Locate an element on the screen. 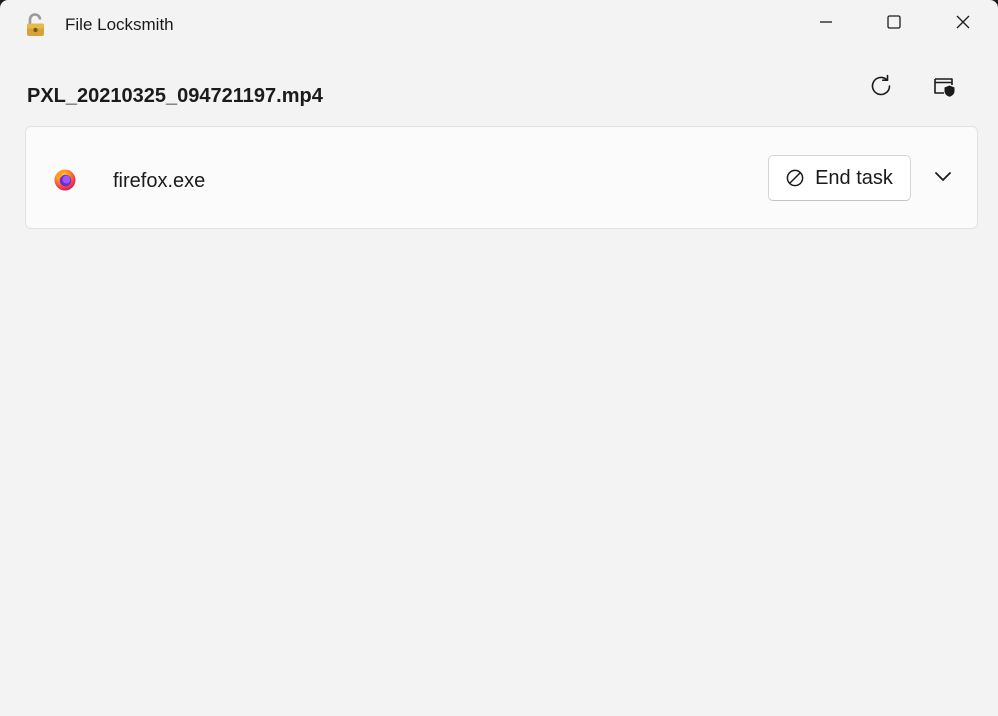 This screenshot has width=998, height=716. close-icon is located at coordinates (963, 24).